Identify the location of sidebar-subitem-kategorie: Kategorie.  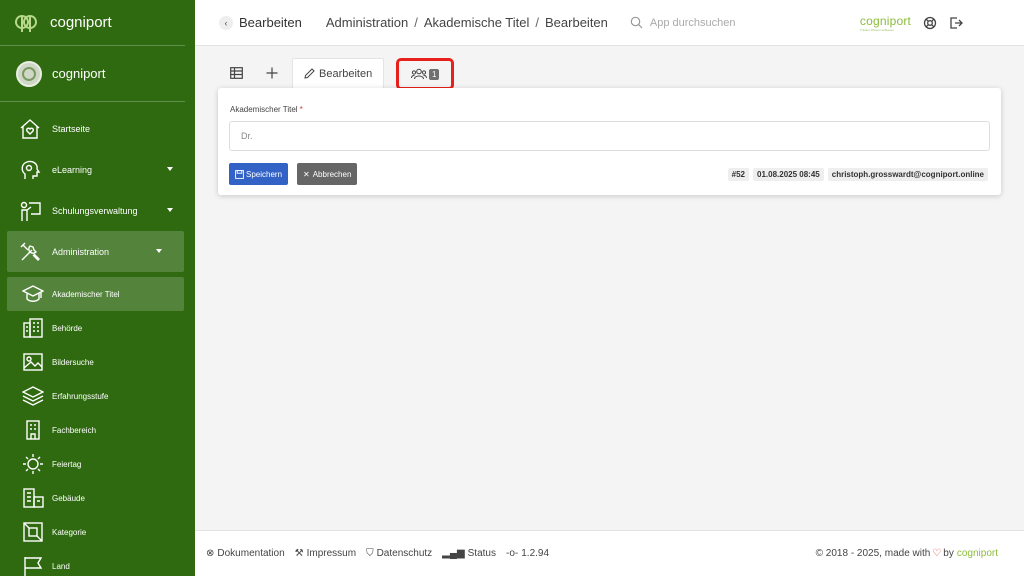
(97, 532).